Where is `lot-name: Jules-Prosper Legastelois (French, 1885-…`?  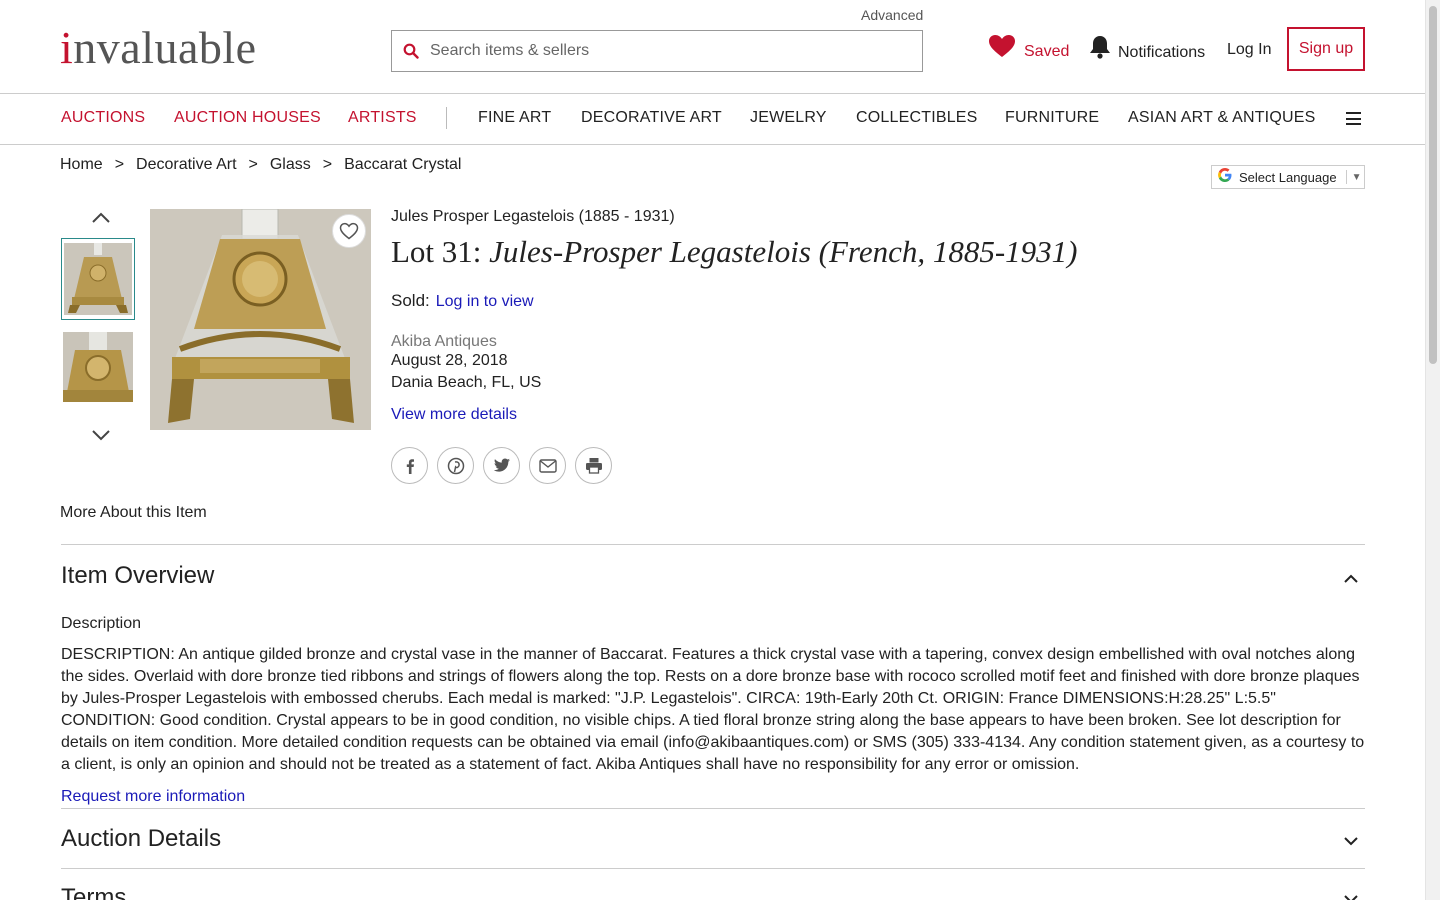 lot-name: Jules-Prosper Legastelois (French, 1885-… is located at coordinates (783, 251).